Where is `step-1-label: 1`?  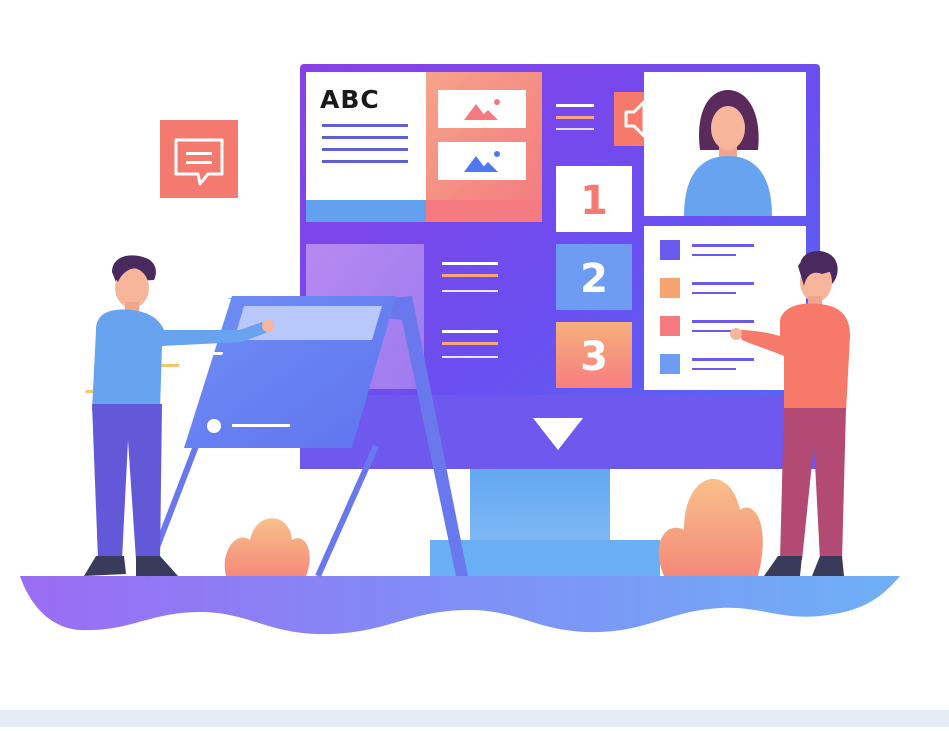 step-1-label: 1 is located at coordinates (594, 201).